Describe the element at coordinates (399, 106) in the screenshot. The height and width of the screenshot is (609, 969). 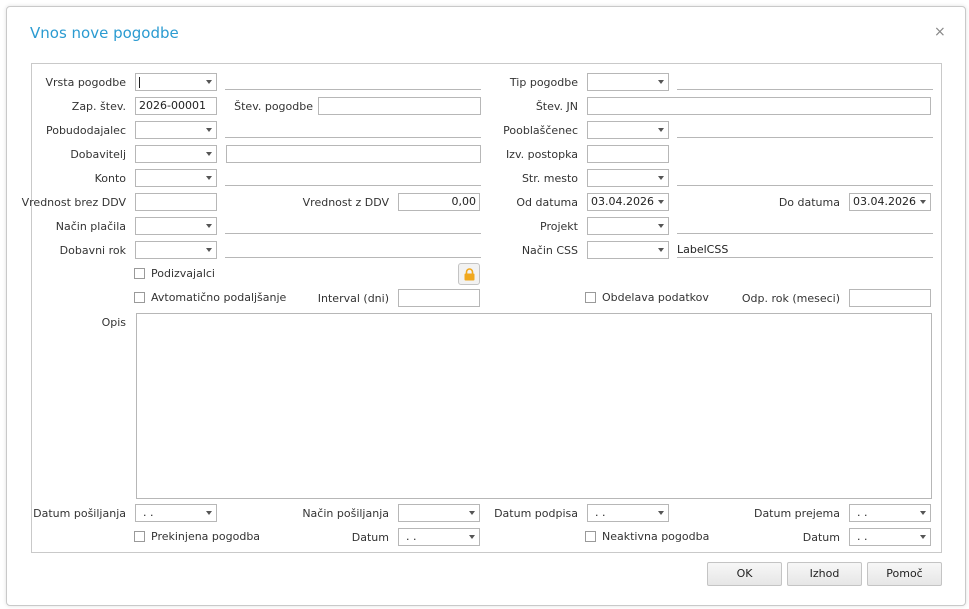
I see `stev-pogodbe-input` at that location.